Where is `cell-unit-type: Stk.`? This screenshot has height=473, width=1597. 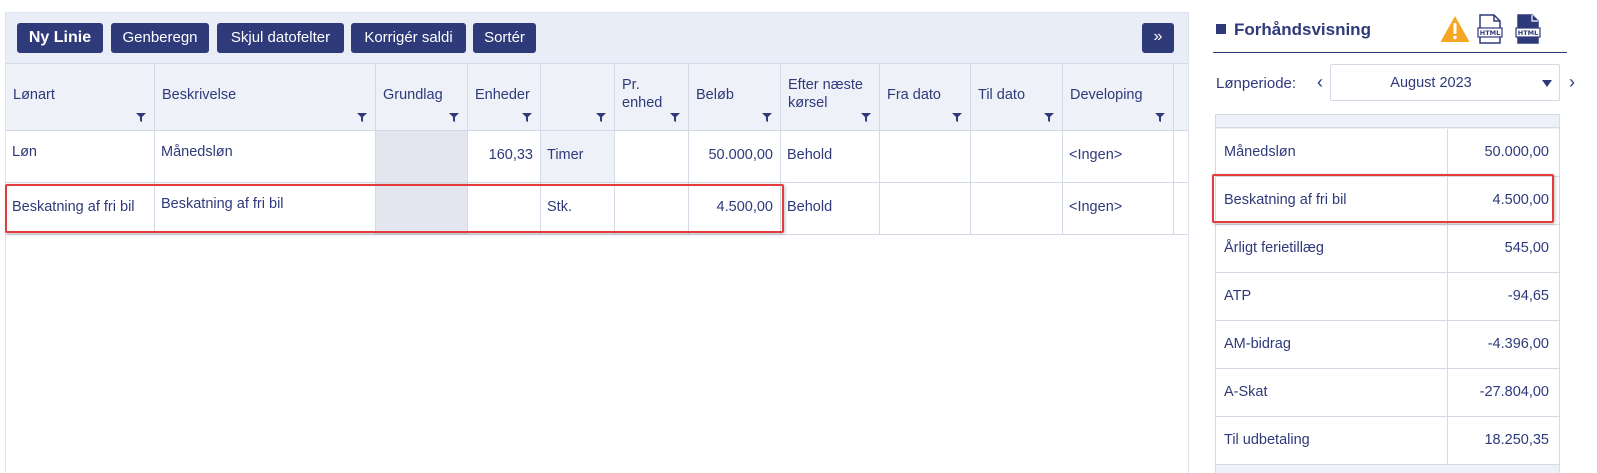 cell-unit-type: Stk. is located at coordinates (578, 208).